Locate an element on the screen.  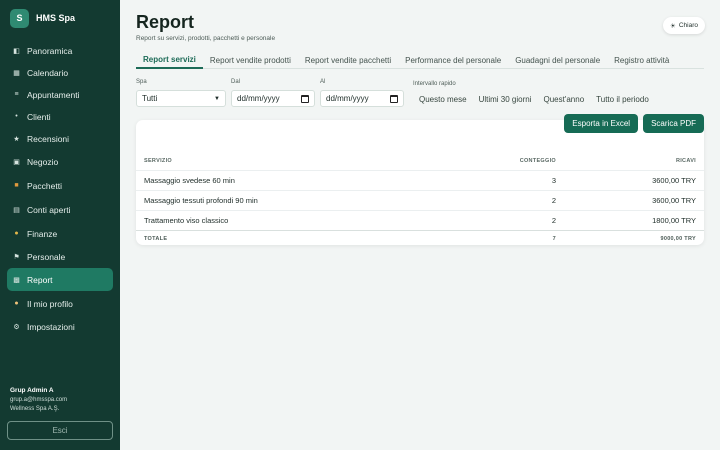
sidebar-item-impostazioni: ⚙ Impostazioni is located at coordinates (60, 326).